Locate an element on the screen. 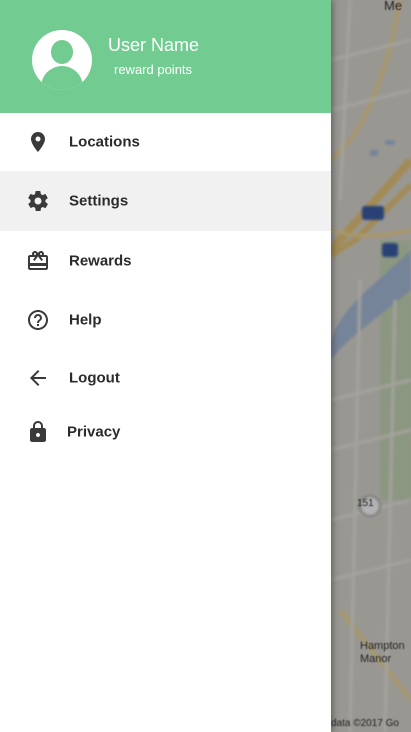 The height and width of the screenshot is (732, 411). menu-item-label: Locations is located at coordinates (104, 142).